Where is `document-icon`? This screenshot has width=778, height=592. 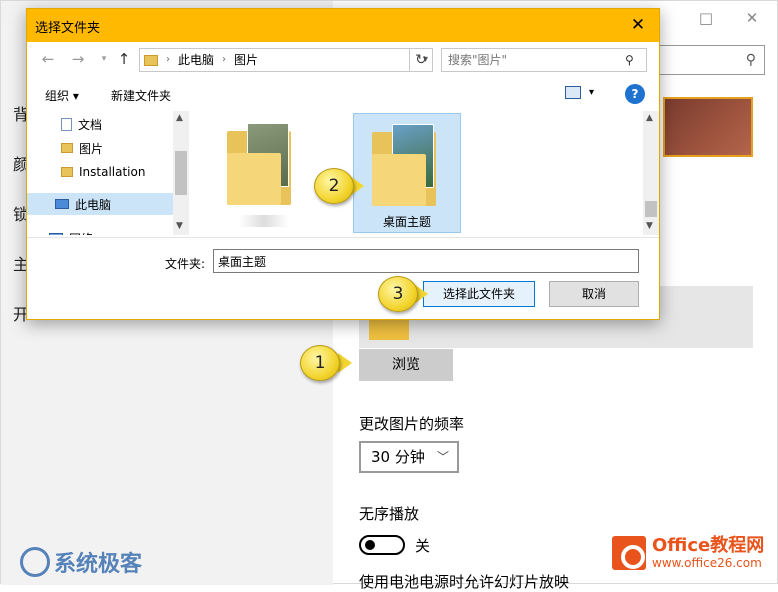 document-icon is located at coordinates (66, 124).